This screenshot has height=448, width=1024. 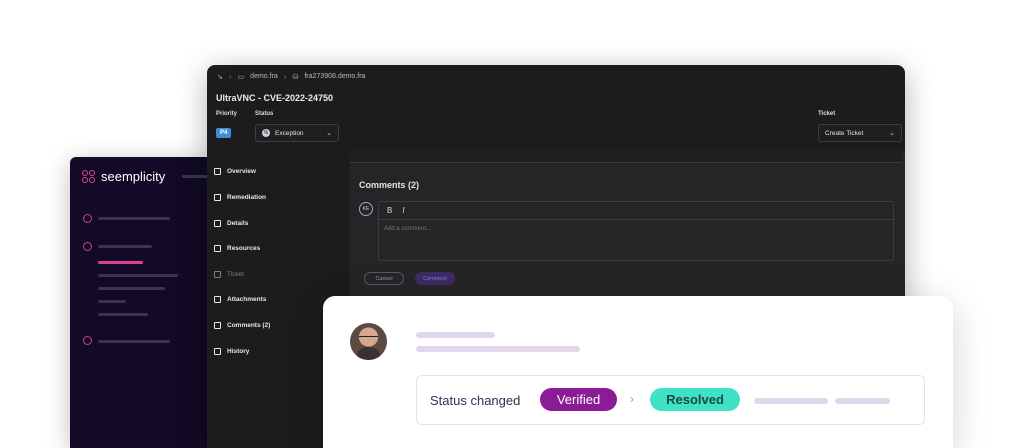 What do you see at coordinates (277, 274) in the screenshot?
I see `tab-ticket: Ticket` at bounding box center [277, 274].